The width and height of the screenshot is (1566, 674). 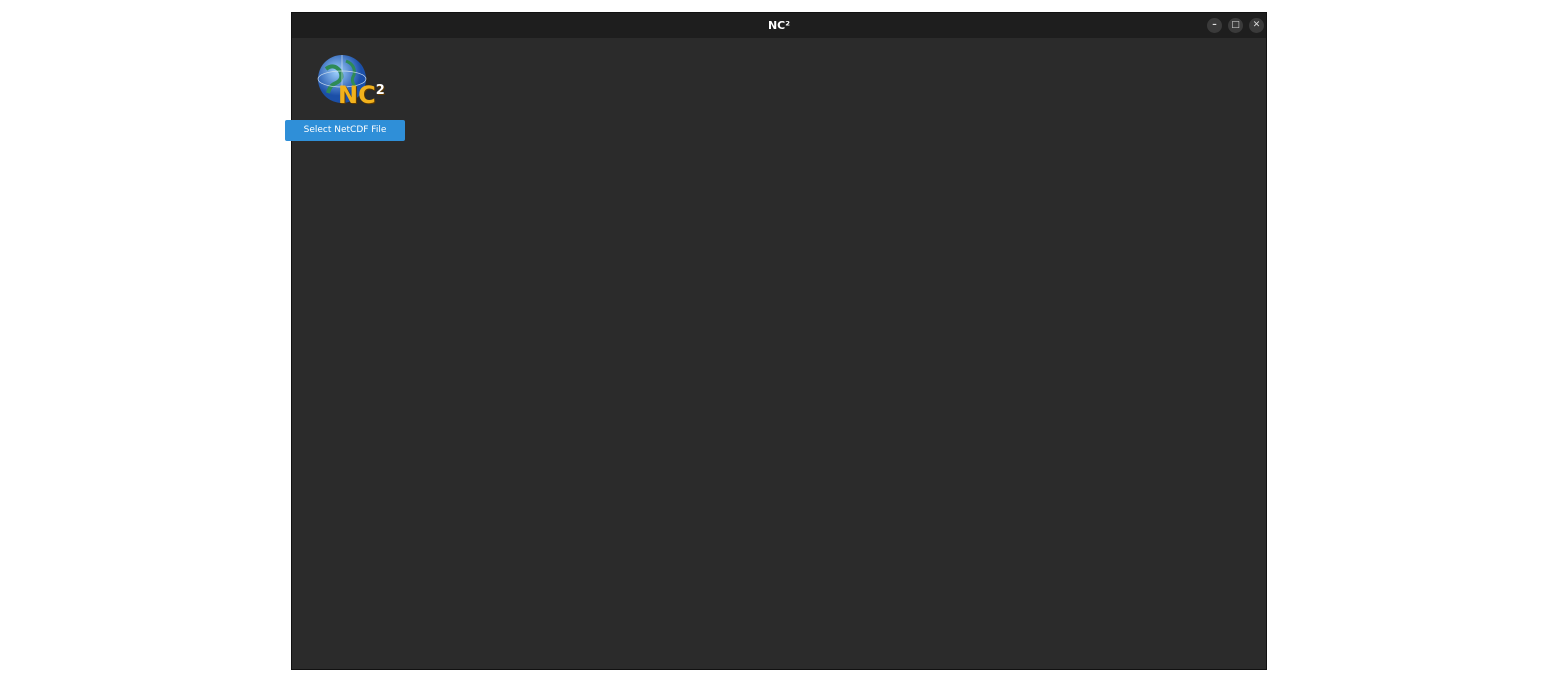 I want to click on app-logo: NC2, so click(x=351, y=82).